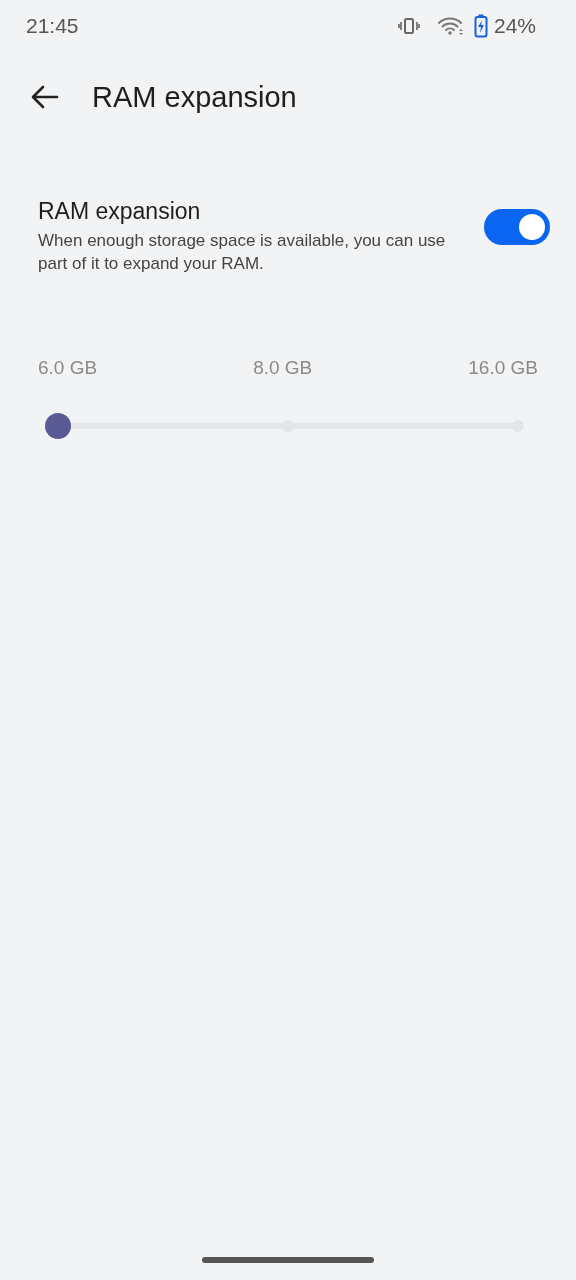 The height and width of the screenshot is (1280, 576). I want to click on slider-label: 8.0 GB, so click(283, 368).